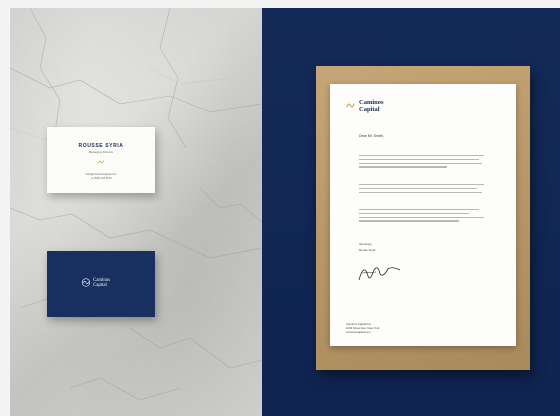 Image resolution: width=560 pixels, height=416 pixels. I want to click on business-card-back: Caminos Capital, so click(101, 284).